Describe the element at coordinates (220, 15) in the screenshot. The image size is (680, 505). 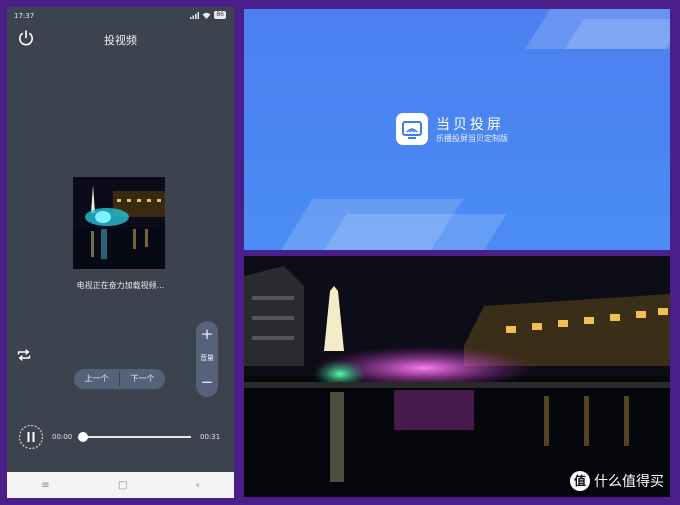
I see `battery-icon: 86` at that location.